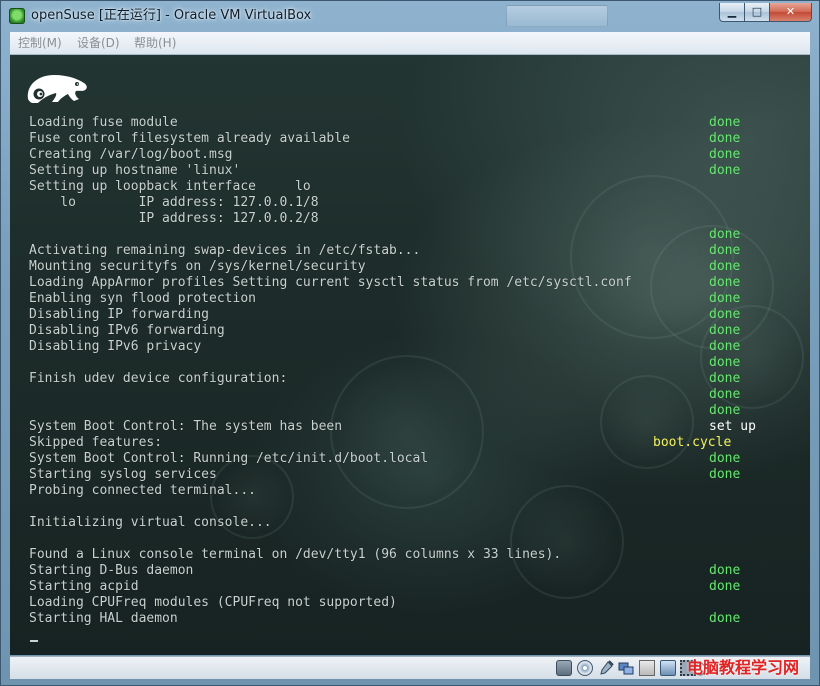  I want to click on console-line: Creating /var/log/boot.msg, so click(131, 154).